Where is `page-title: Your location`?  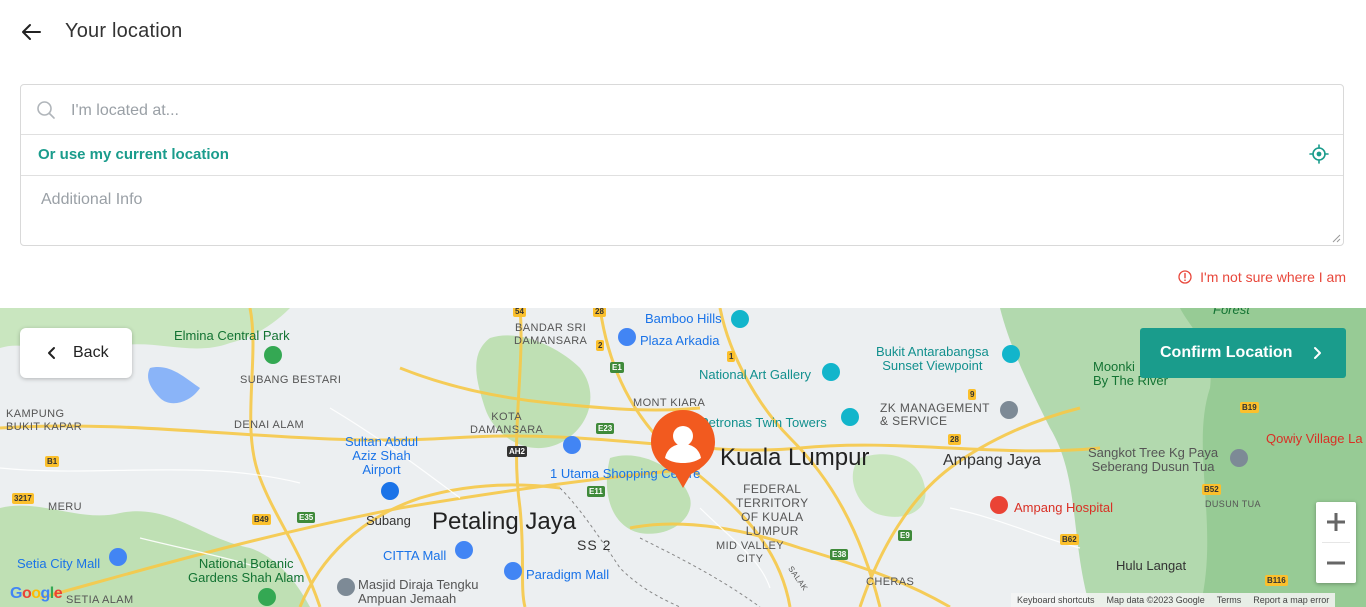 page-title: Your location is located at coordinates (124, 31).